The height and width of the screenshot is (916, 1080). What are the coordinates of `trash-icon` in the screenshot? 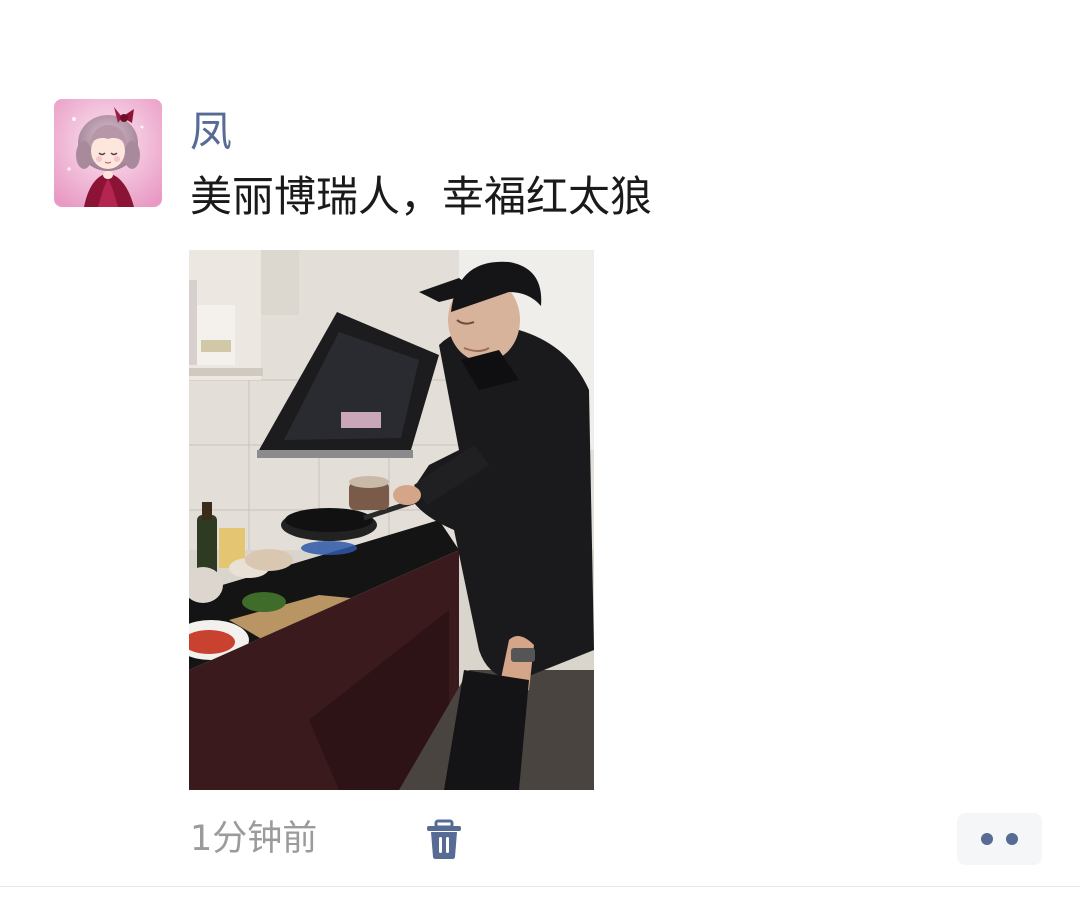 It's located at (444, 839).